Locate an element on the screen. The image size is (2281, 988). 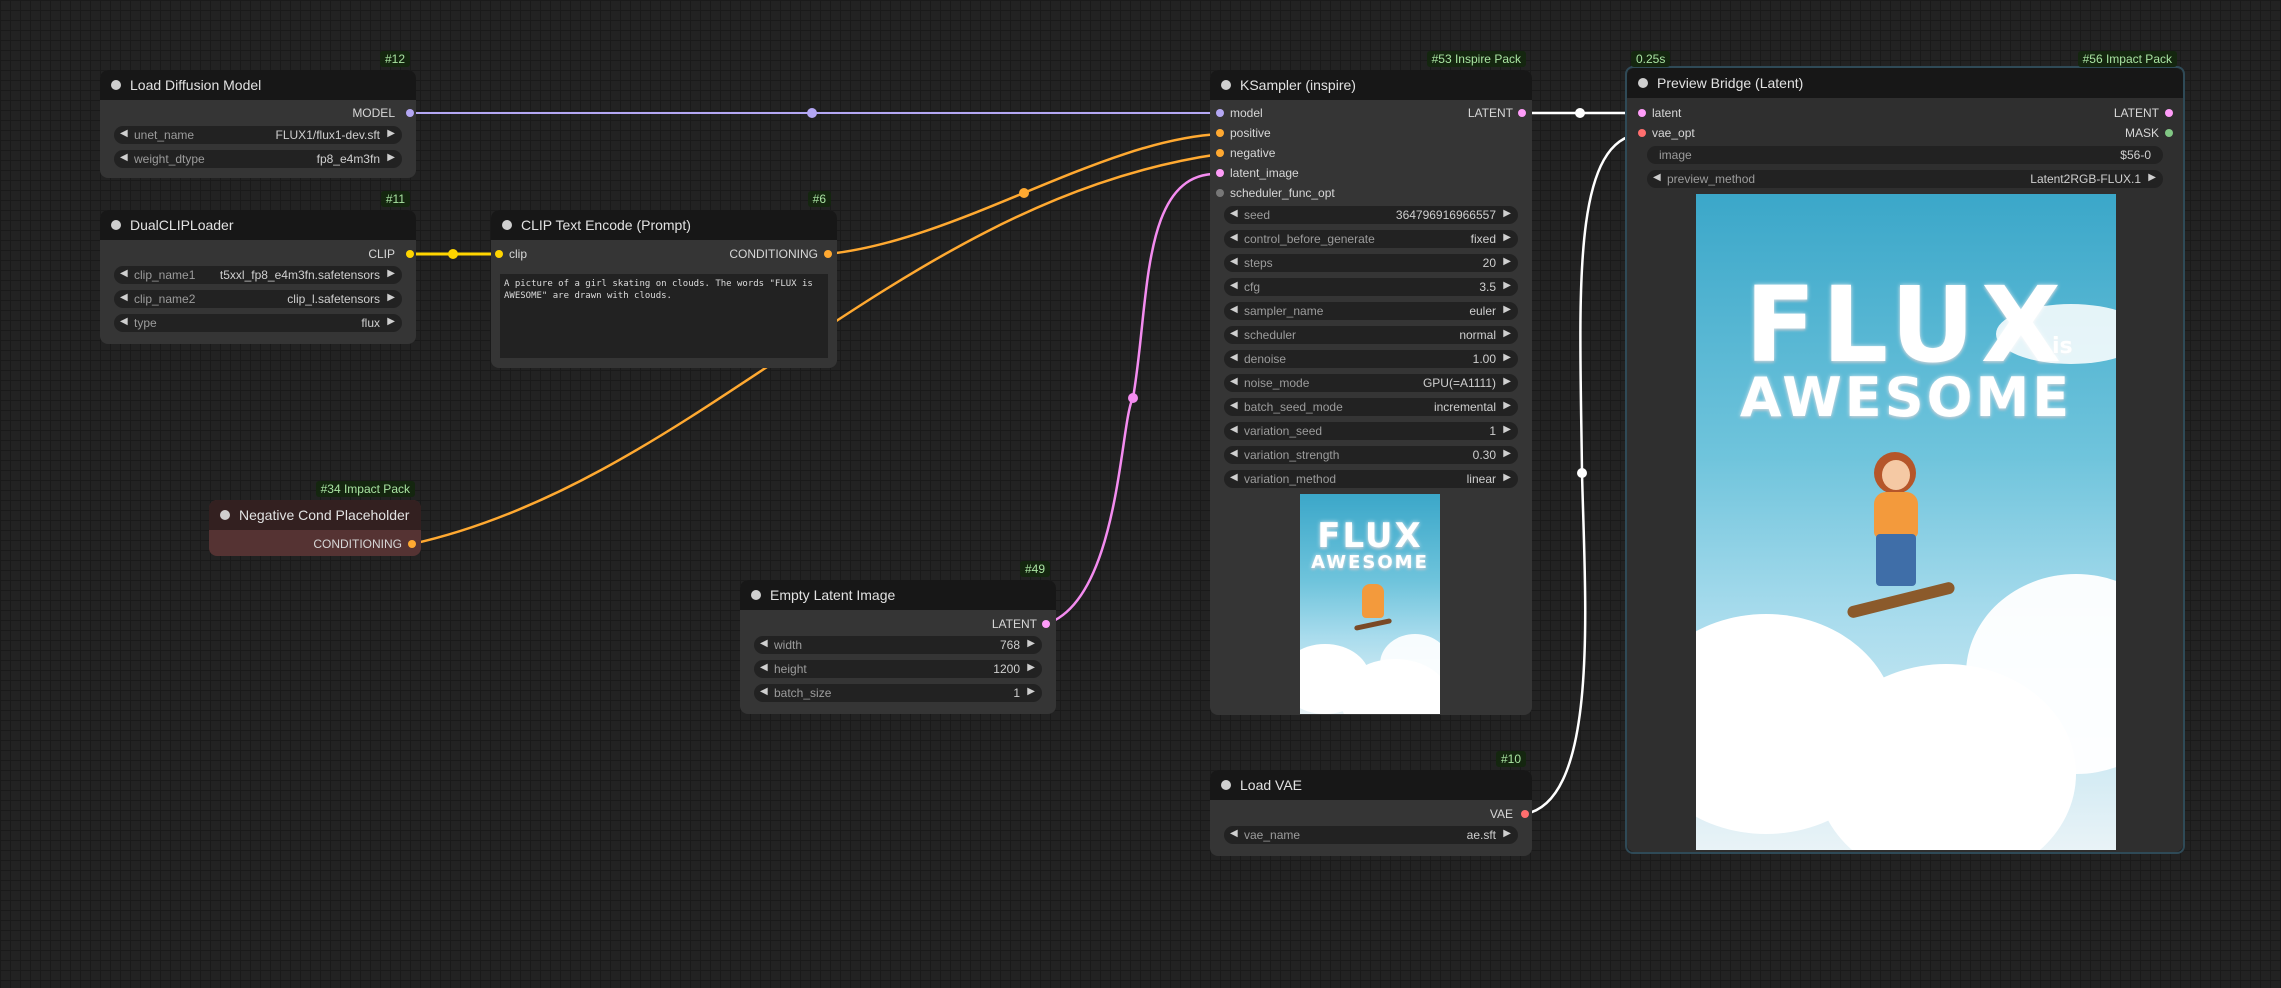
widget-control-before-generate: ◀ control_before_generate fixed ▶ is located at coordinates (1371, 239).